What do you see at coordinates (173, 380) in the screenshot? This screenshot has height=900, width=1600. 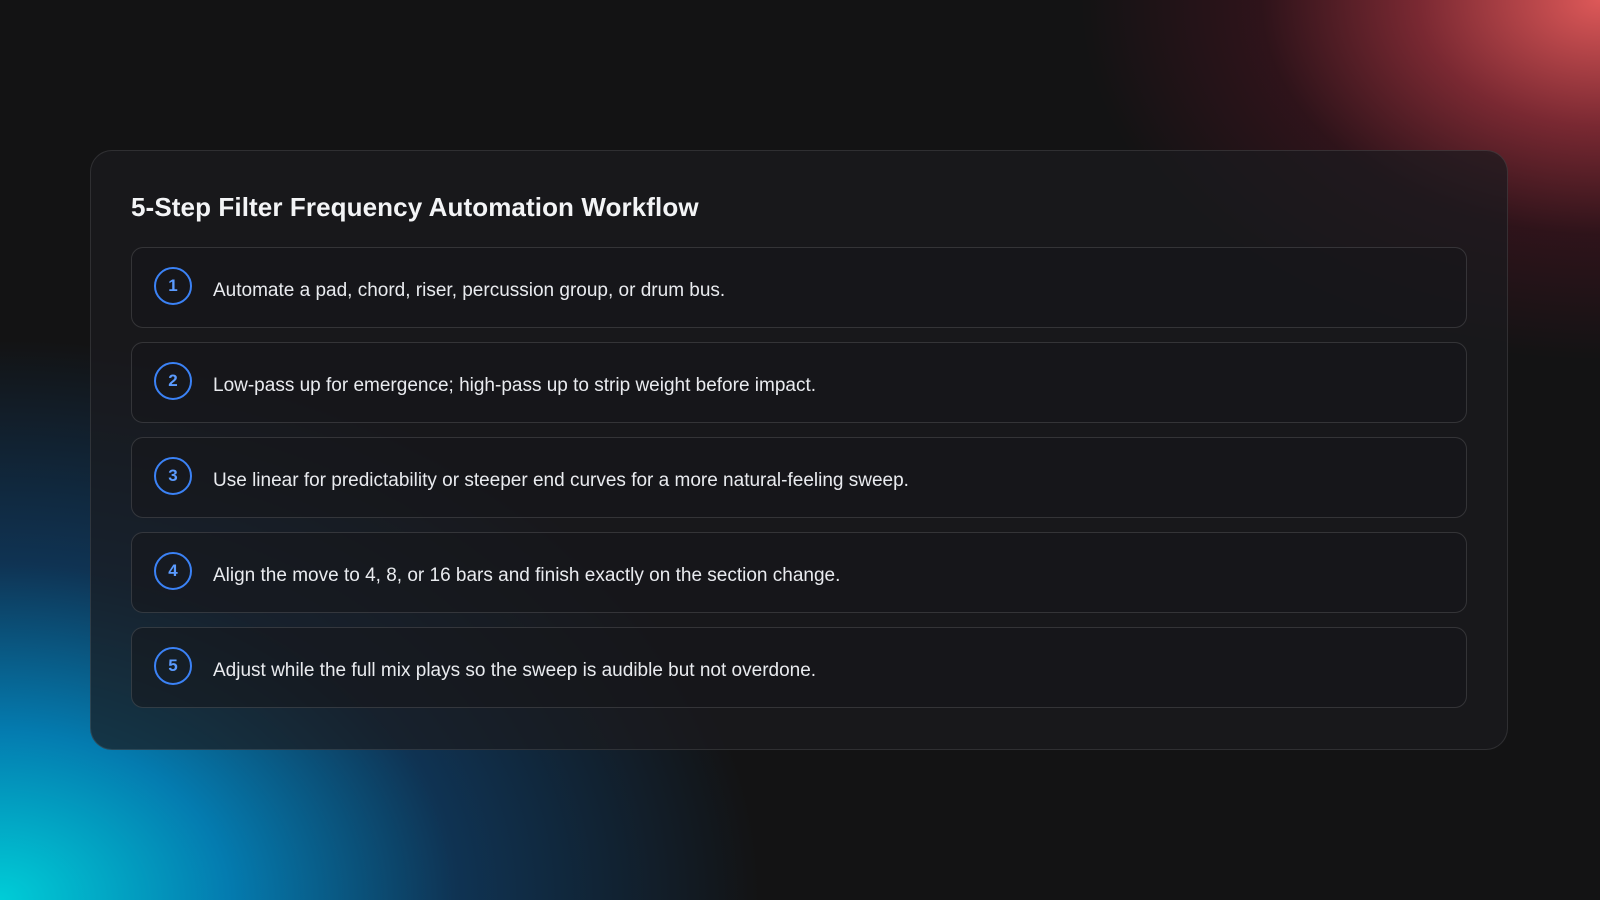 I see `step-number-badge: 2` at bounding box center [173, 380].